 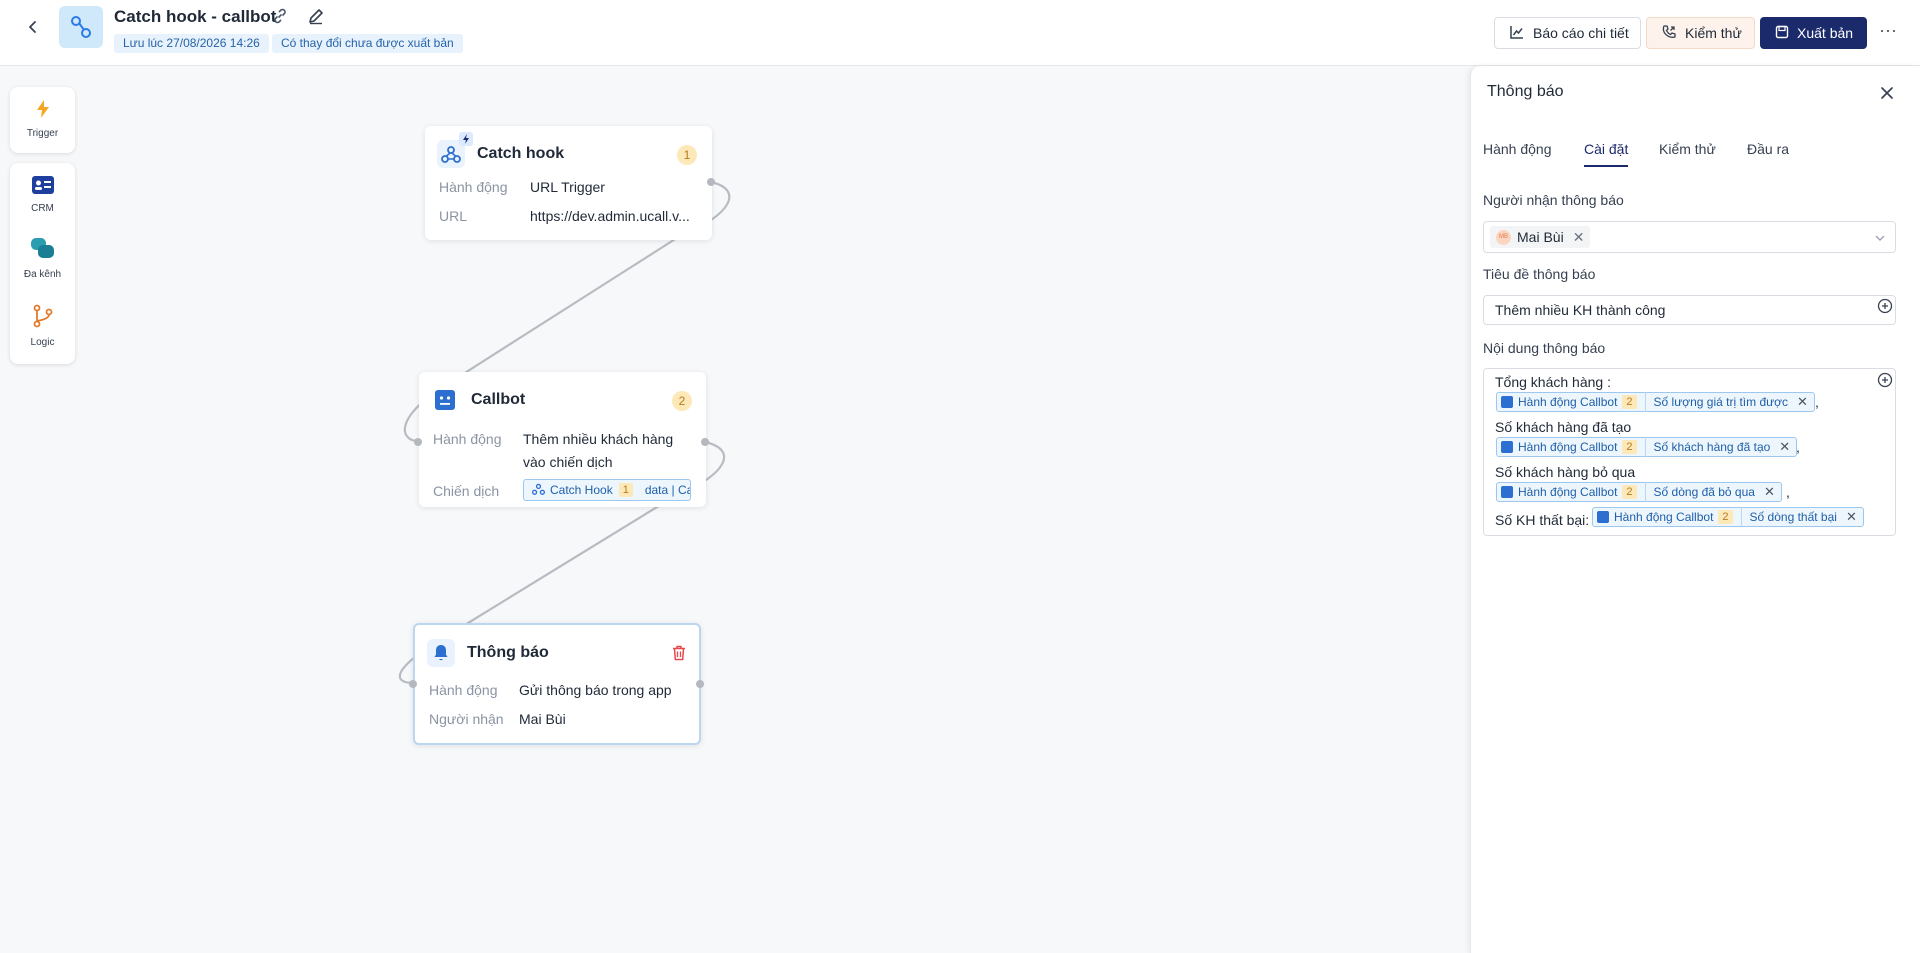 I want to click on recipient-tag: MB Mai Bùi ✕, so click(x=1540, y=237).